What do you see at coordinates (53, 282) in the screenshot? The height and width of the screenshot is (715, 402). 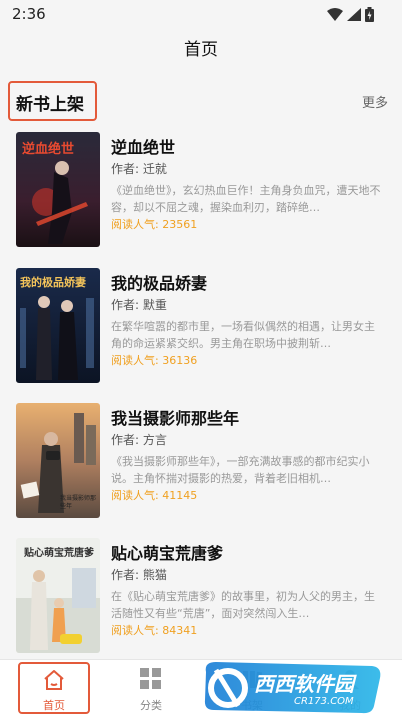 I see `cover-title: 我的极品娇妻` at bounding box center [53, 282].